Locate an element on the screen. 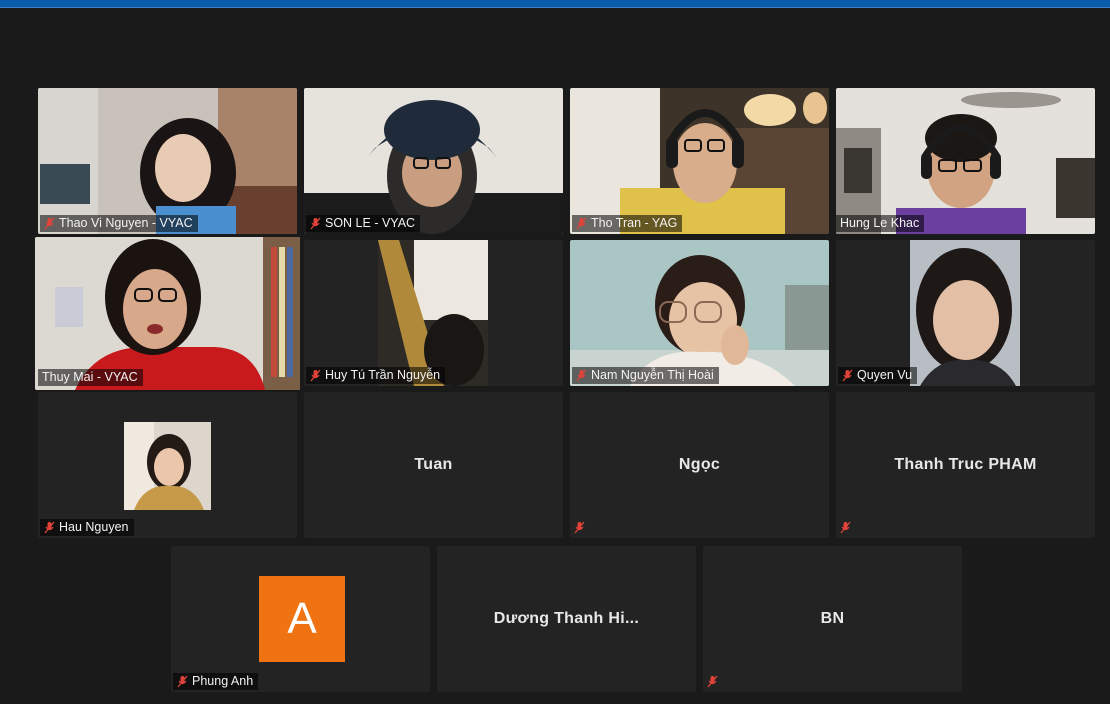  video-tile-thuy-mai: Thuy Mai - VYAC is located at coordinates (167, 313).